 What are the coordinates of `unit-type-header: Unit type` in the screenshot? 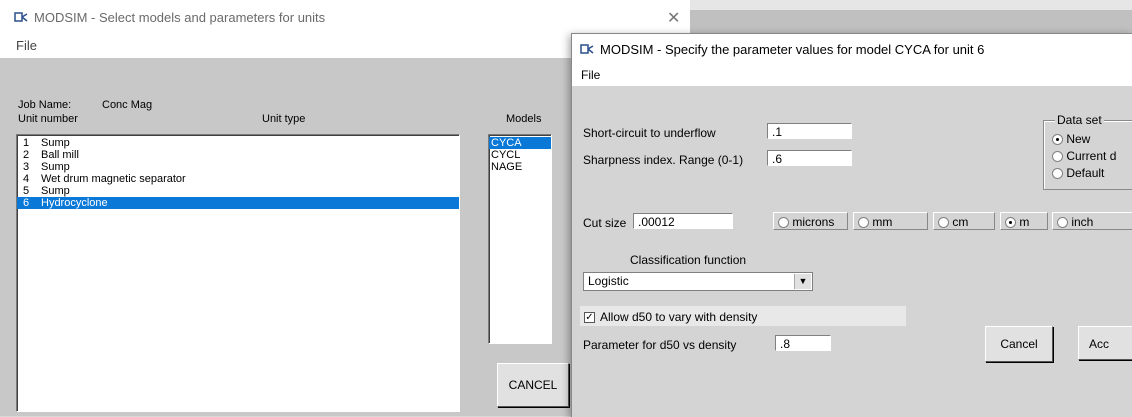 It's located at (284, 119).